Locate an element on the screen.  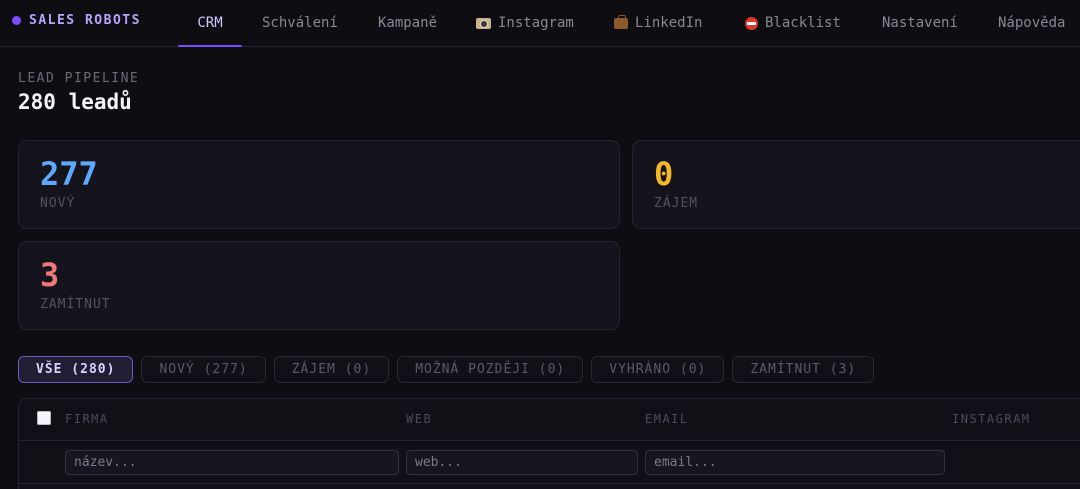
nav-tab-label: Kampaně is located at coordinates (408, 23).